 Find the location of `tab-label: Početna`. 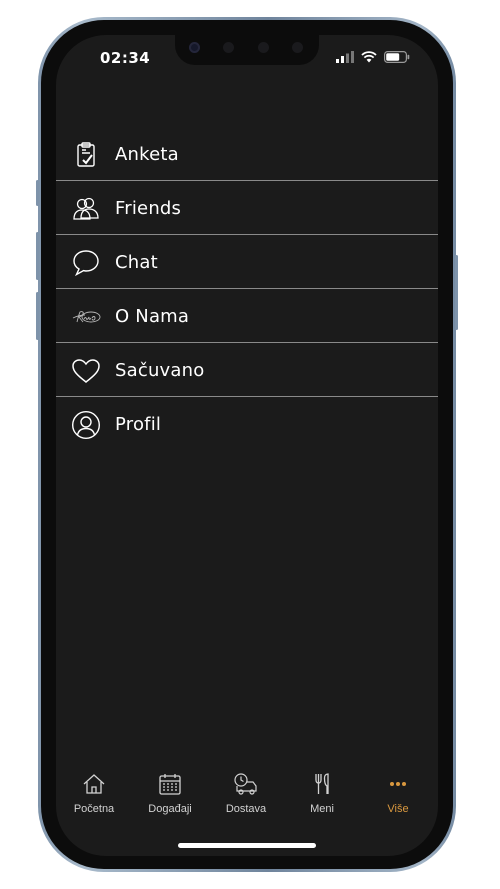

tab-label: Početna is located at coordinates (94, 809).